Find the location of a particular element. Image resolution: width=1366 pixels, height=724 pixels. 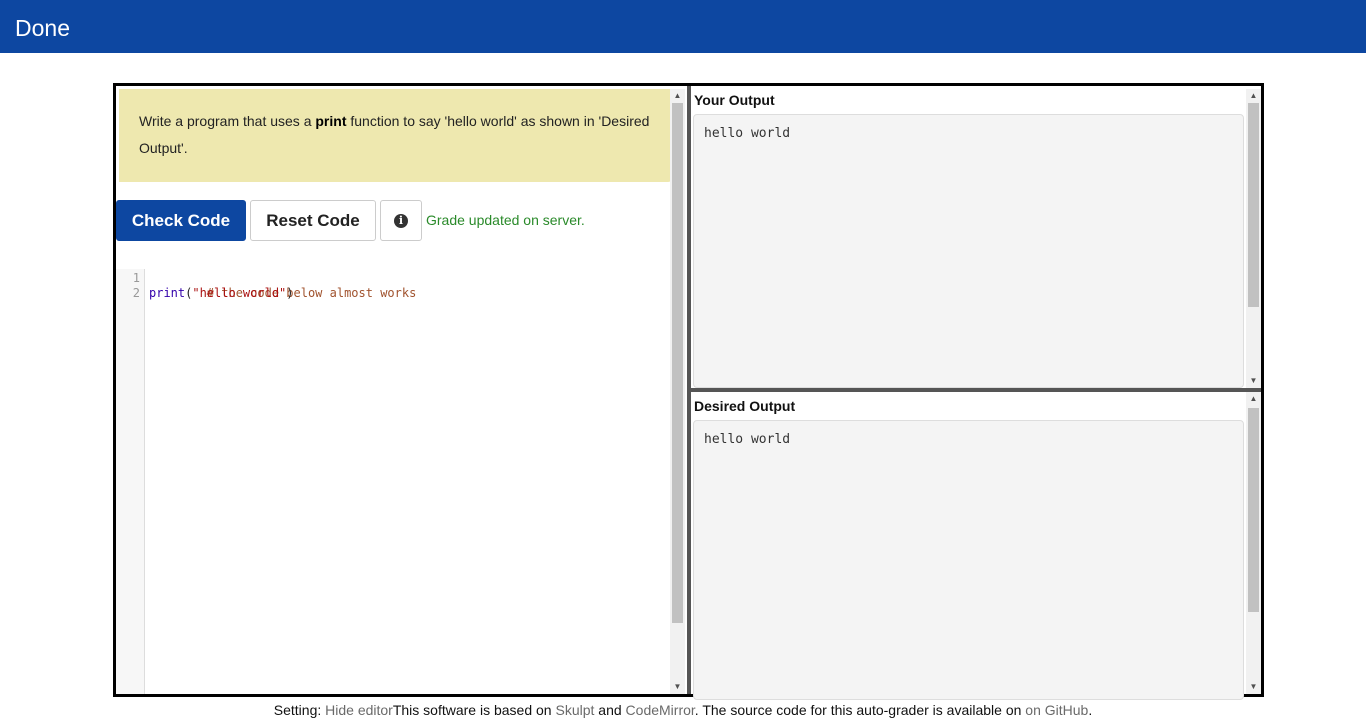

instructions-keyword: print is located at coordinates (331, 121).